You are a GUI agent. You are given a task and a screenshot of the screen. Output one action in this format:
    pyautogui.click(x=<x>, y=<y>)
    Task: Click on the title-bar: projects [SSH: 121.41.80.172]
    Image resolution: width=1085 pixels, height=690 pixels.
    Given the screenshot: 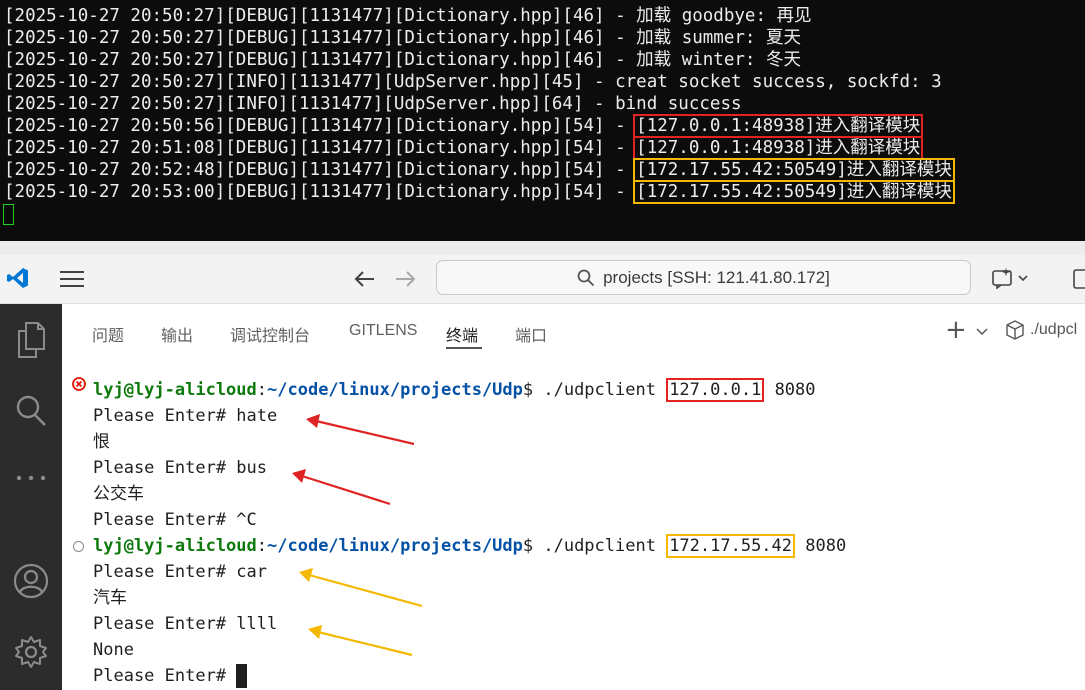 What is the action you would take?
    pyautogui.click(x=542, y=279)
    